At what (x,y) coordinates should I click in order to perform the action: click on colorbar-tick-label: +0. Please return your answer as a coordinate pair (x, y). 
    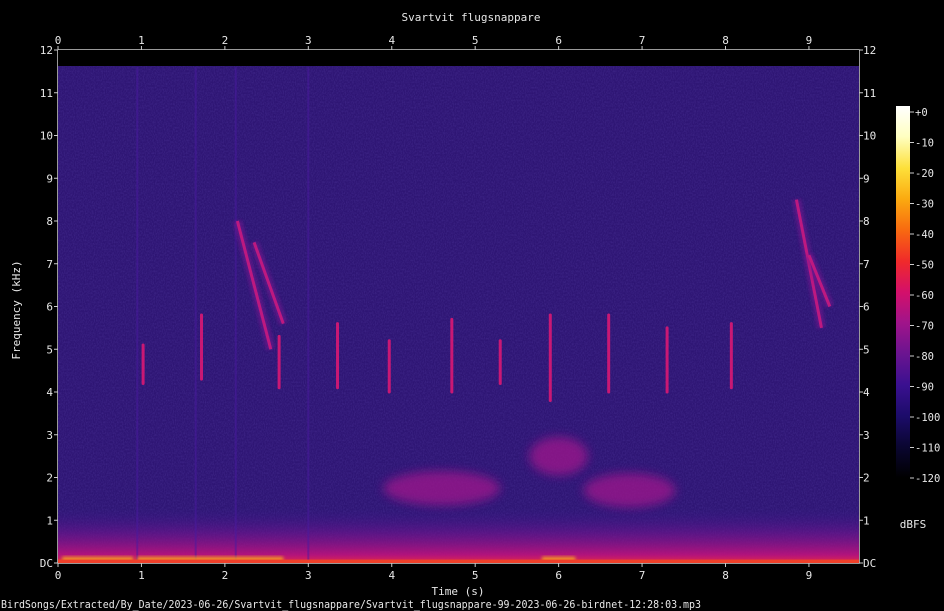
    Looking at the image, I should click on (921, 113).